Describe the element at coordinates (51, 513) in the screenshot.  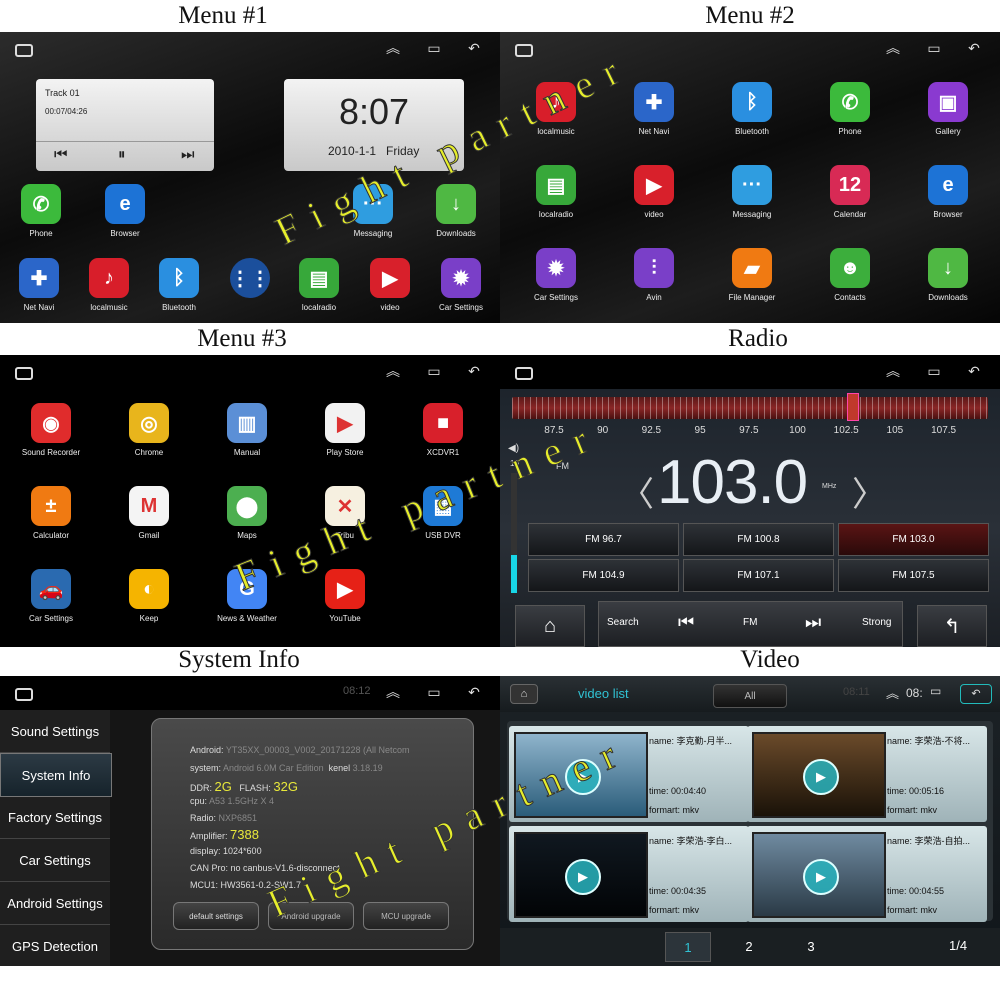
I see `app-calculator: ± Calculator` at that location.